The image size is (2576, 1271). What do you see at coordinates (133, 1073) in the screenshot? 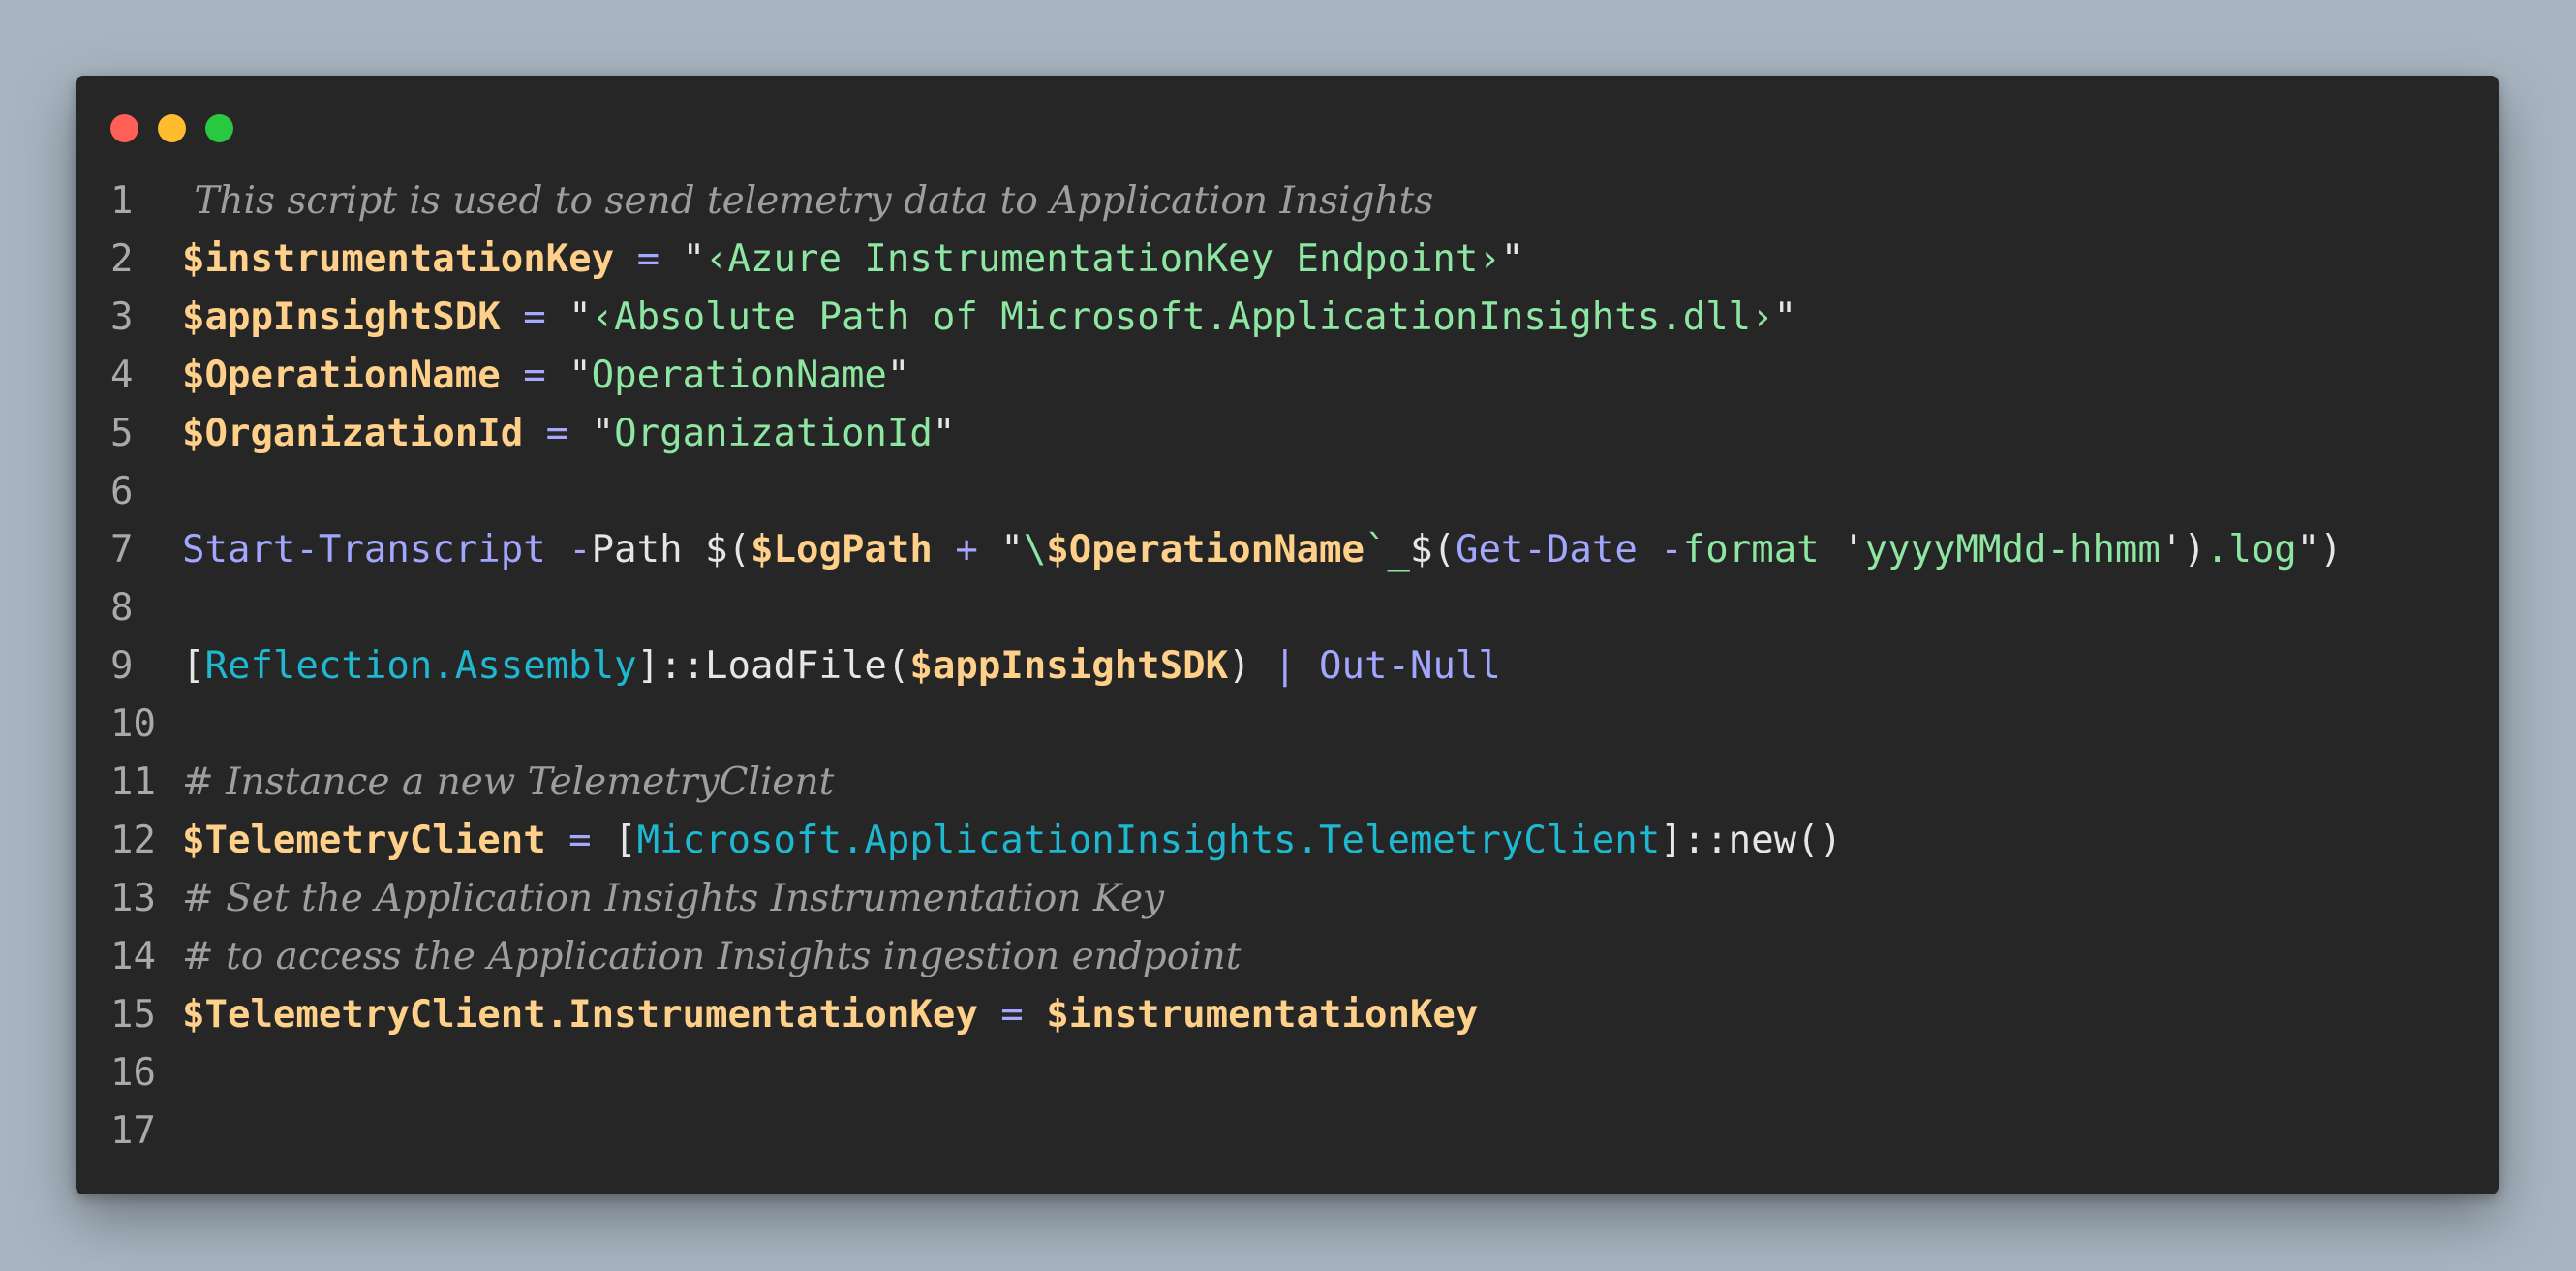
I see `line-number: 16` at bounding box center [133, 1073].